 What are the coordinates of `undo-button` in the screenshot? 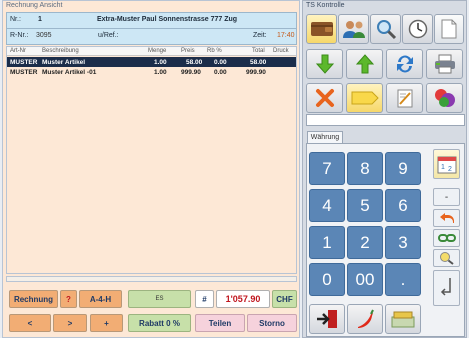 It's located at (446, 218).